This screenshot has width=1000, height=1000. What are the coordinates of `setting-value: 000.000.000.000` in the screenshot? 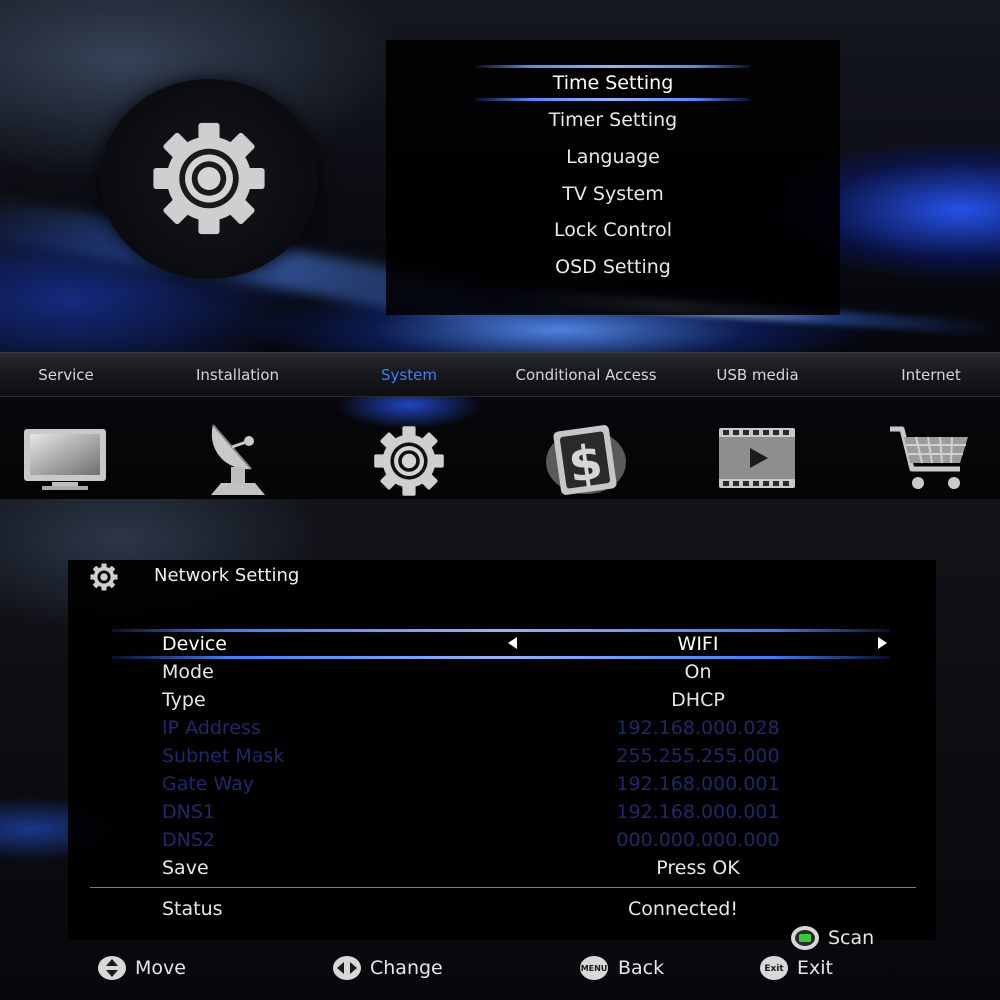 It's located at (698, 840).